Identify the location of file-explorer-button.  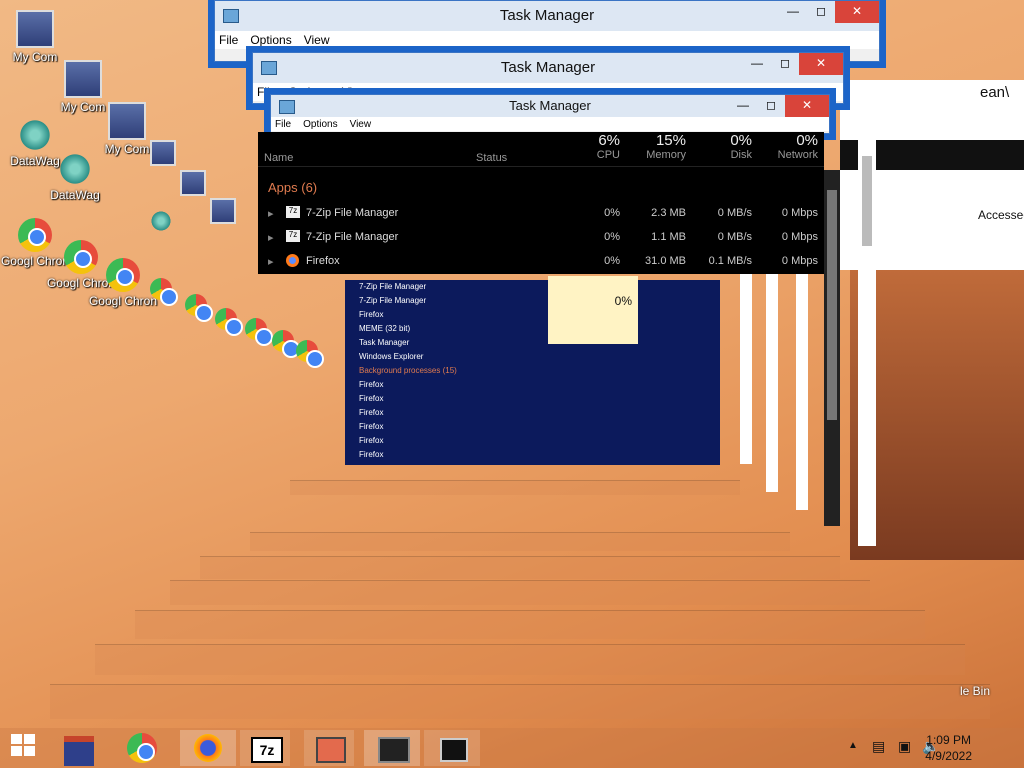
(80, 748).